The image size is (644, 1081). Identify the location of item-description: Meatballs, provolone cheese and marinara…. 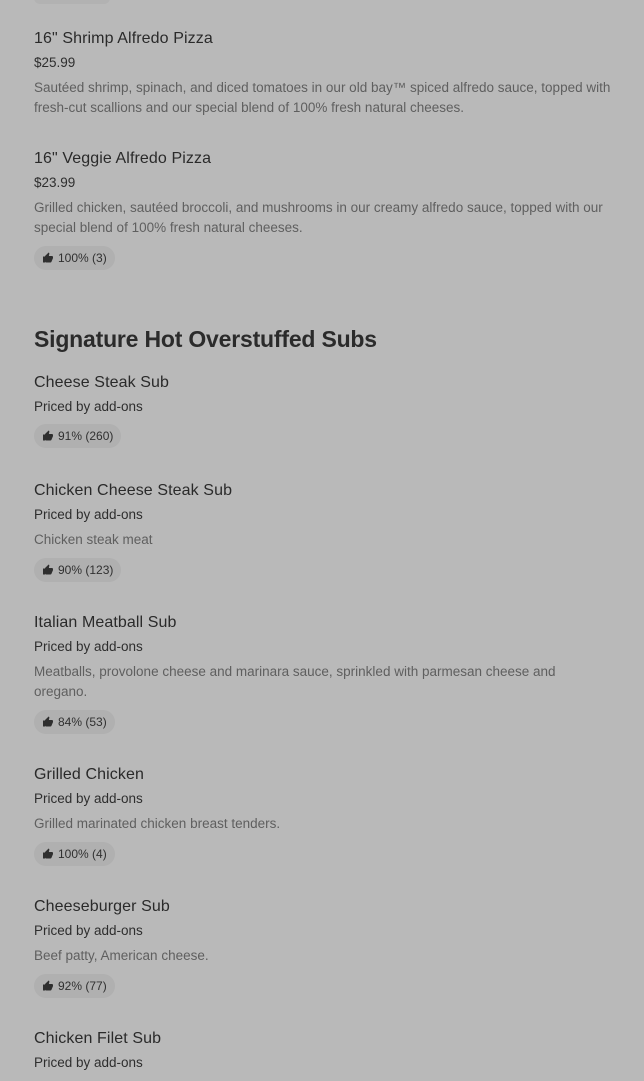
(295, 681).